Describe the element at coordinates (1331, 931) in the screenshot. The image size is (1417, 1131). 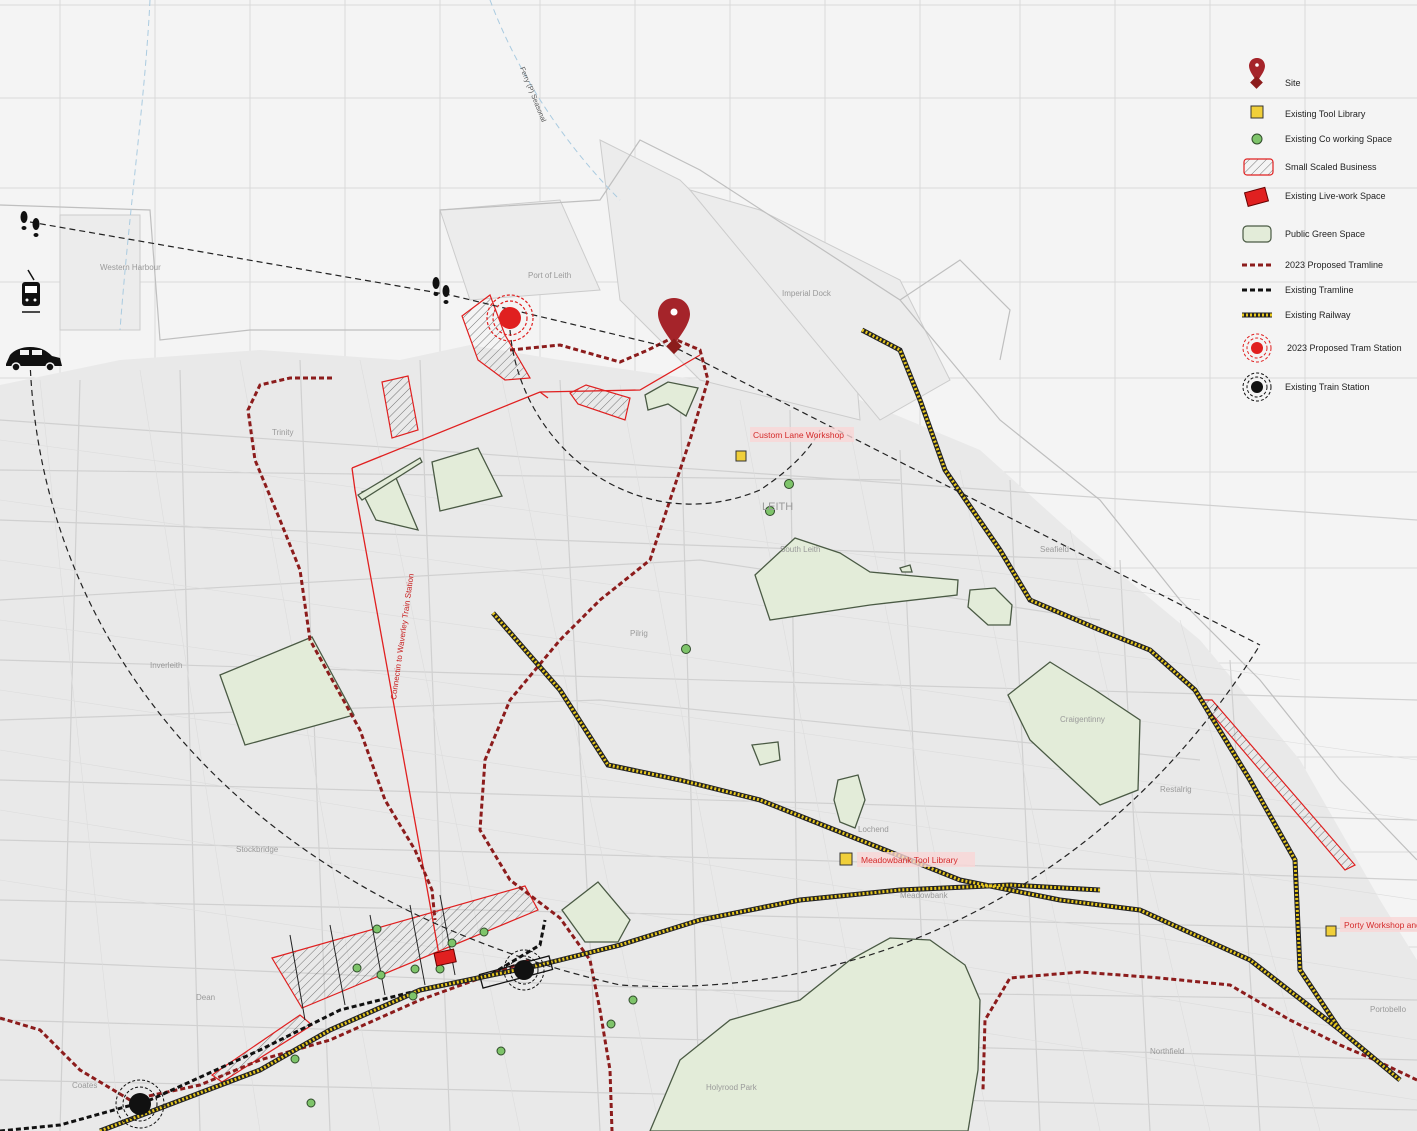
I see `tool-library-porty` at that location.